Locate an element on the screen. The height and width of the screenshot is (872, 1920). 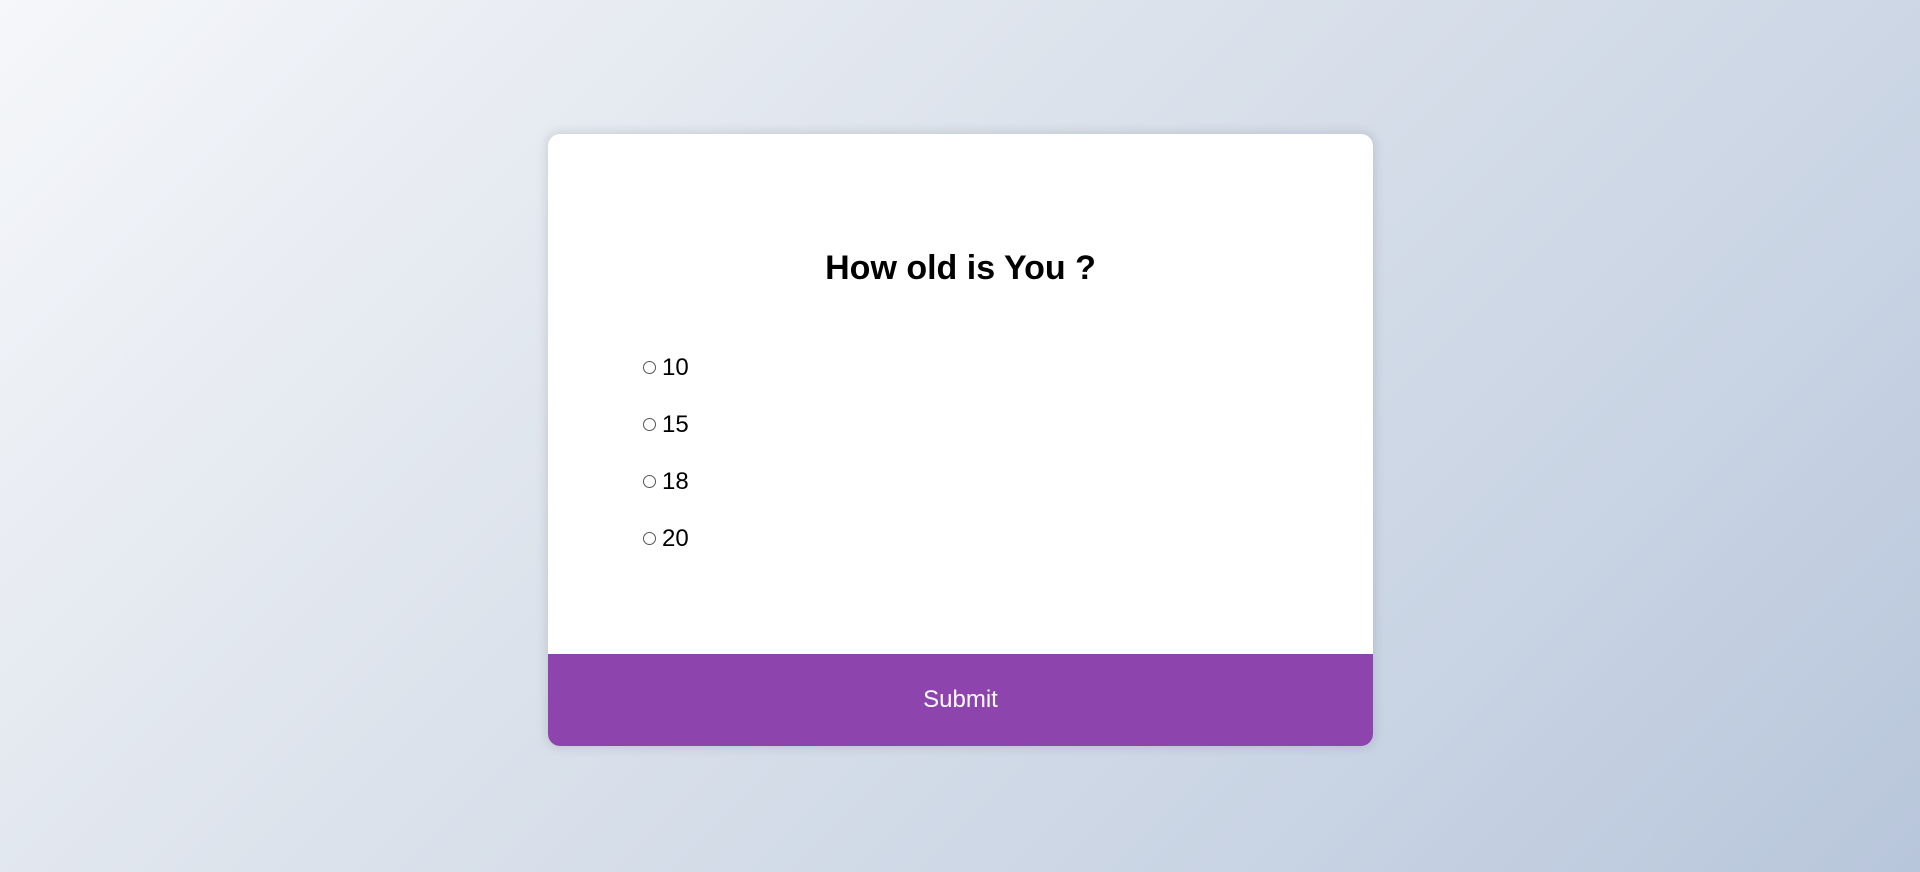
answer-label: 18 is located at coordinates (675, 482).